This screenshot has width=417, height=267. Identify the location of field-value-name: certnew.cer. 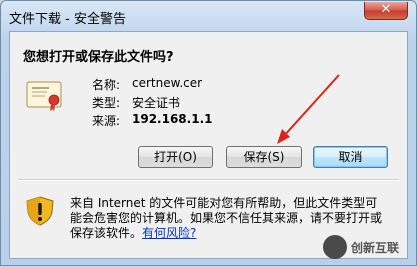
(167, 83).